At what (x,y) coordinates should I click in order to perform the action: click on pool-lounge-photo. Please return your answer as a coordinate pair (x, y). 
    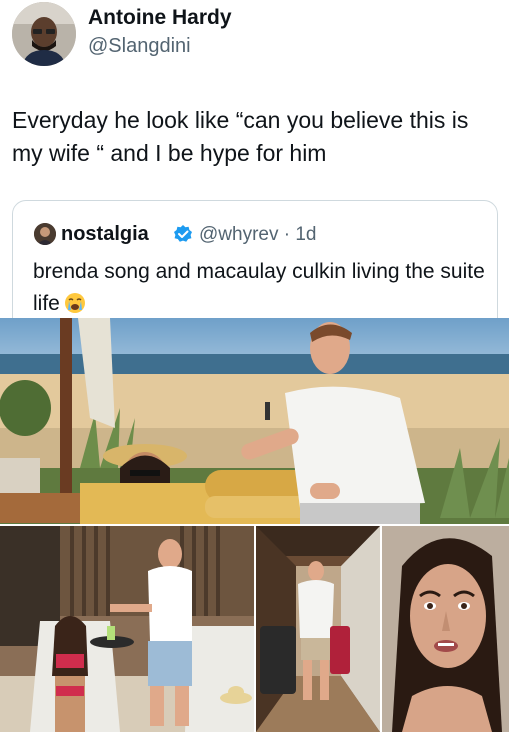
    Looking at the image, I should click on (127, 629).